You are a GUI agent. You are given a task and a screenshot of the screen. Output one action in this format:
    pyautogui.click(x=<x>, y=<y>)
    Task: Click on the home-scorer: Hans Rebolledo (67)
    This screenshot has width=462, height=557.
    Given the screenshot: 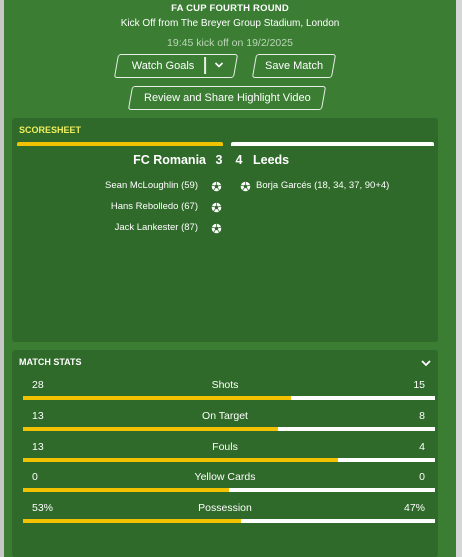 What is the action you would take?
    pyautogui.click(x=154, y=206)
    